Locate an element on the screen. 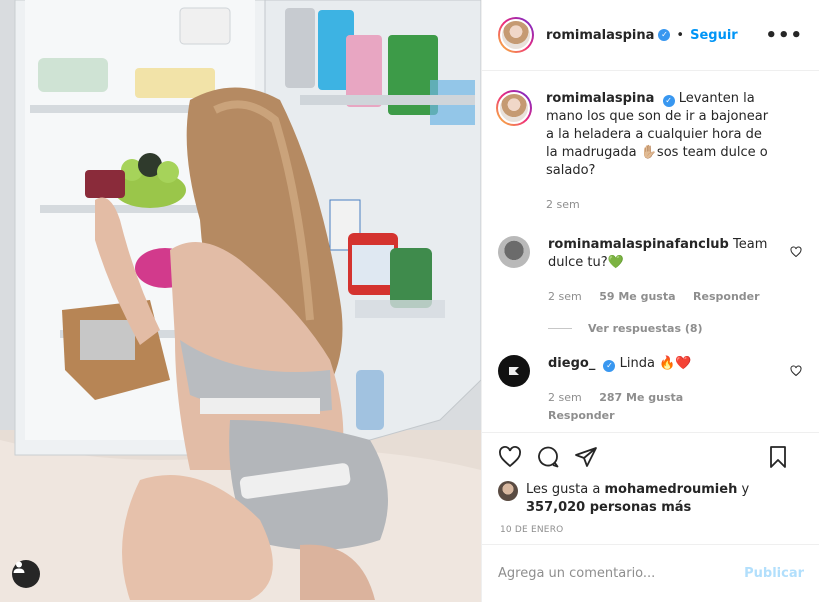 This screenshot has height=602, width=819. comment-text: Linda 🔥❤️ is located at coordinates (655, 363).